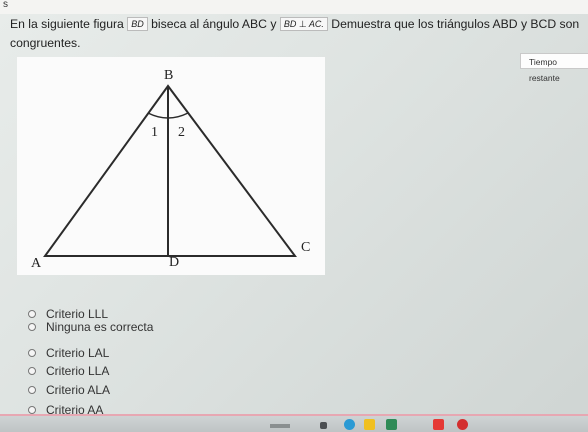 The image size is (588, 432). What do you see at coordinates (36, 263) in the screenshot?
I see `label-a: A` at bounding box center [36, 263].